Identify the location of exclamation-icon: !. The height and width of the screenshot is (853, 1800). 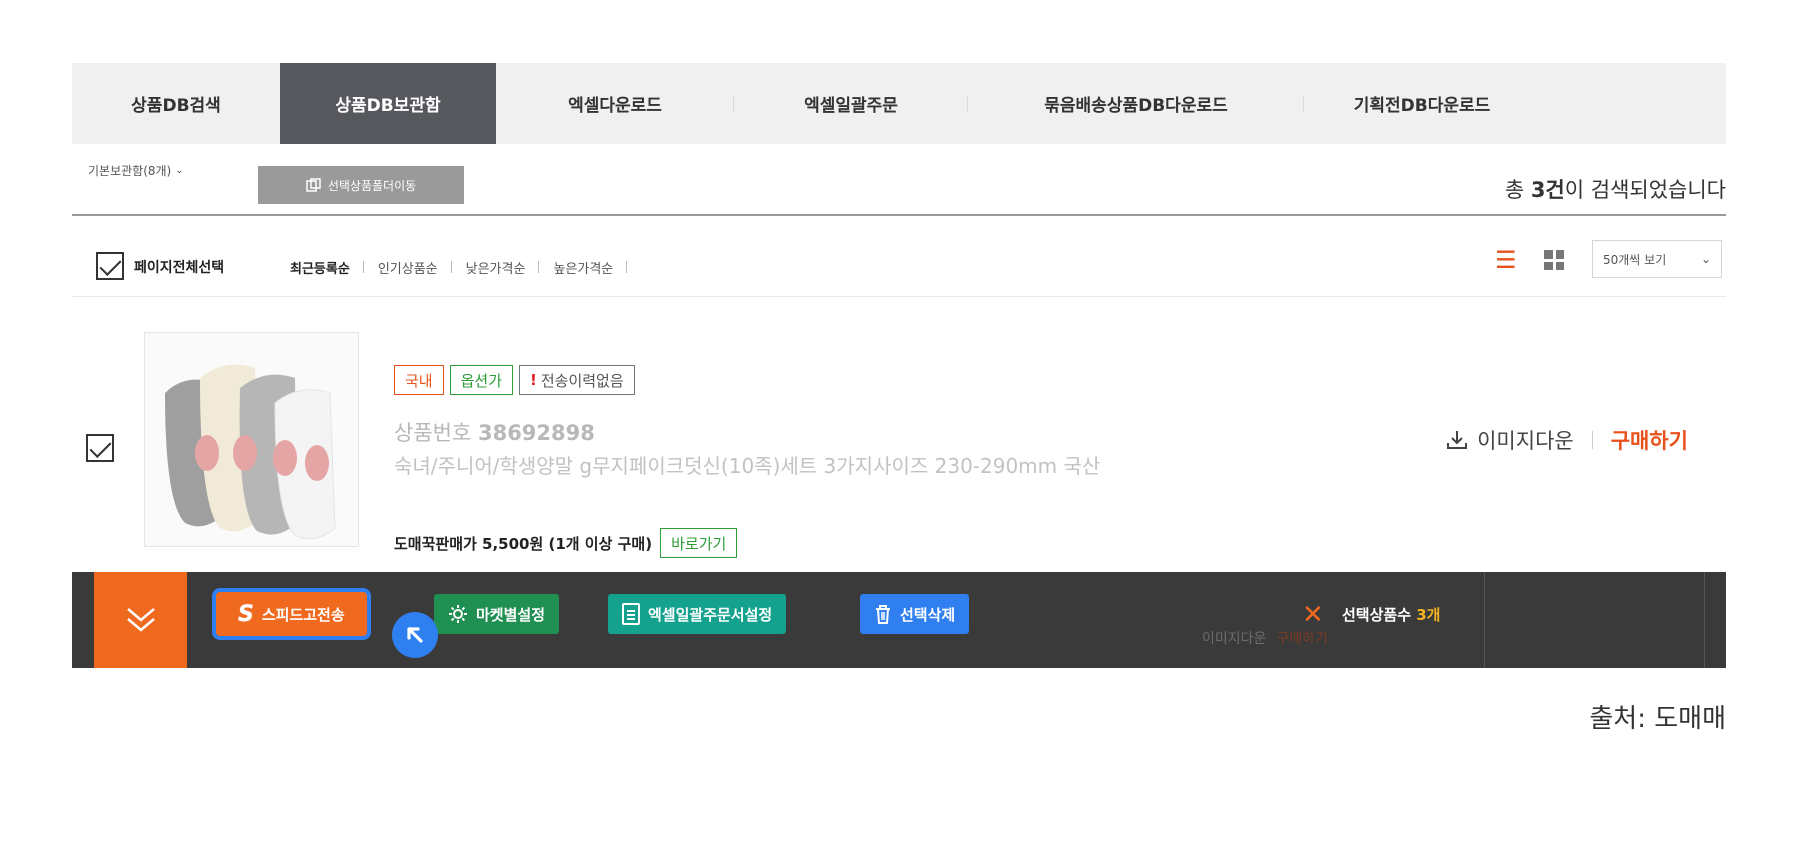
(533, 380).